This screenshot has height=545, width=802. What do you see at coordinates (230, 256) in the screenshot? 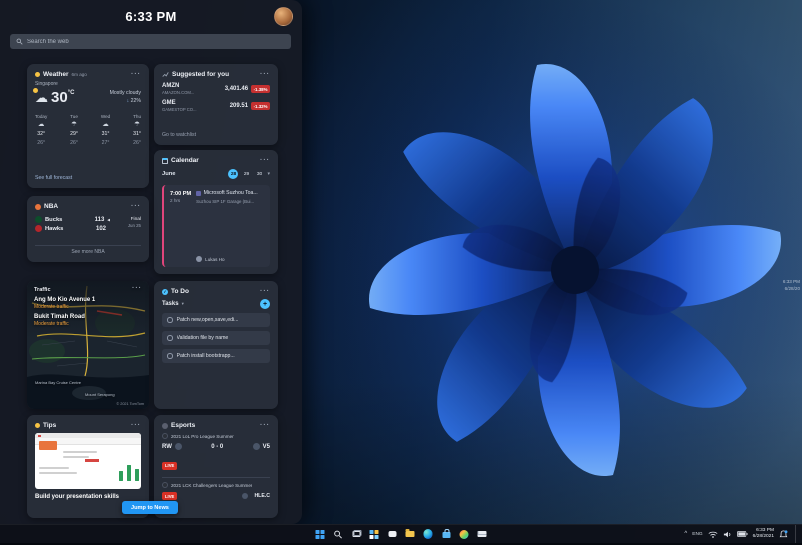
I see `event-attendee: Lukas Ho` at bounding box center [230, 256].